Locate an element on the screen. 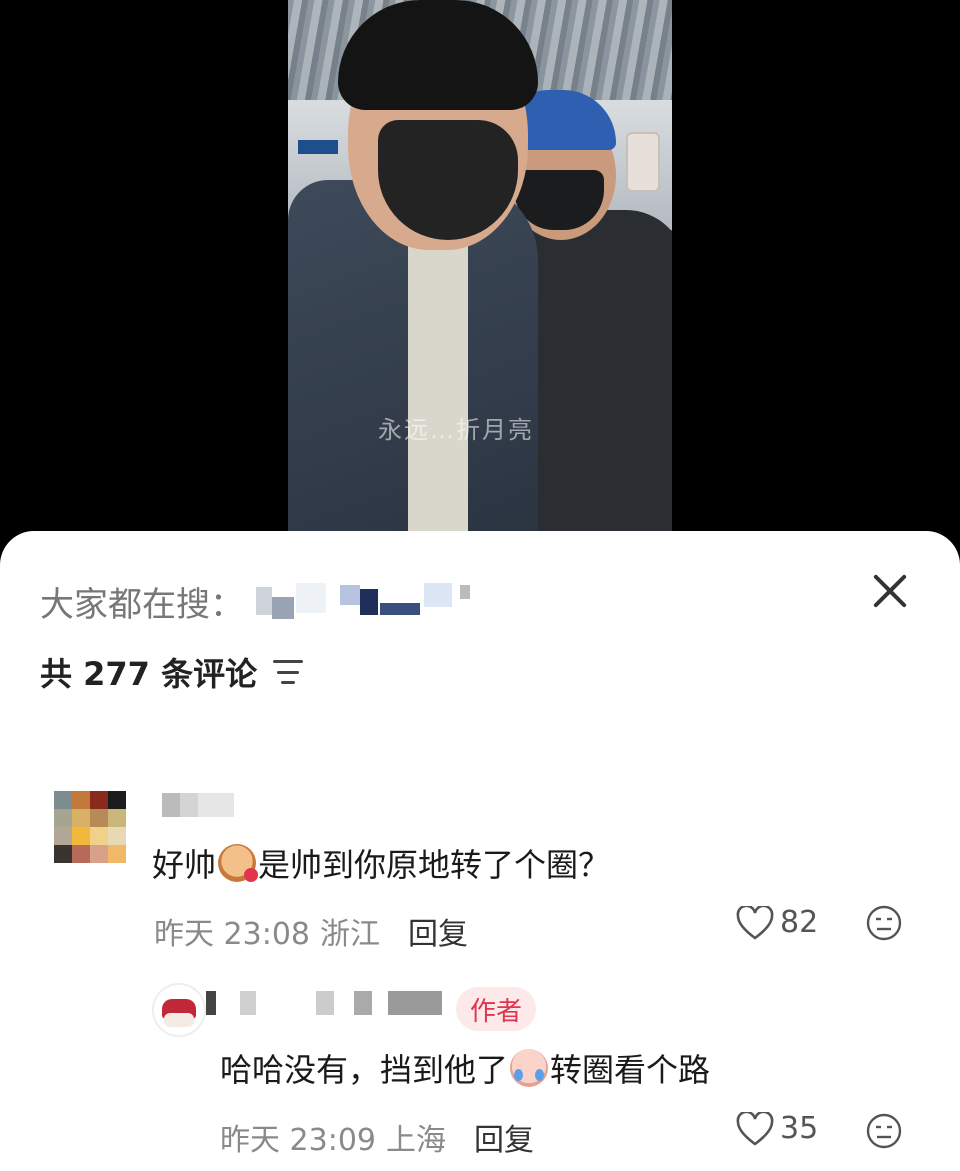 This screenshot has width=960, height=1171. reply-button: 回复 is located at coordinates (504, 1137).